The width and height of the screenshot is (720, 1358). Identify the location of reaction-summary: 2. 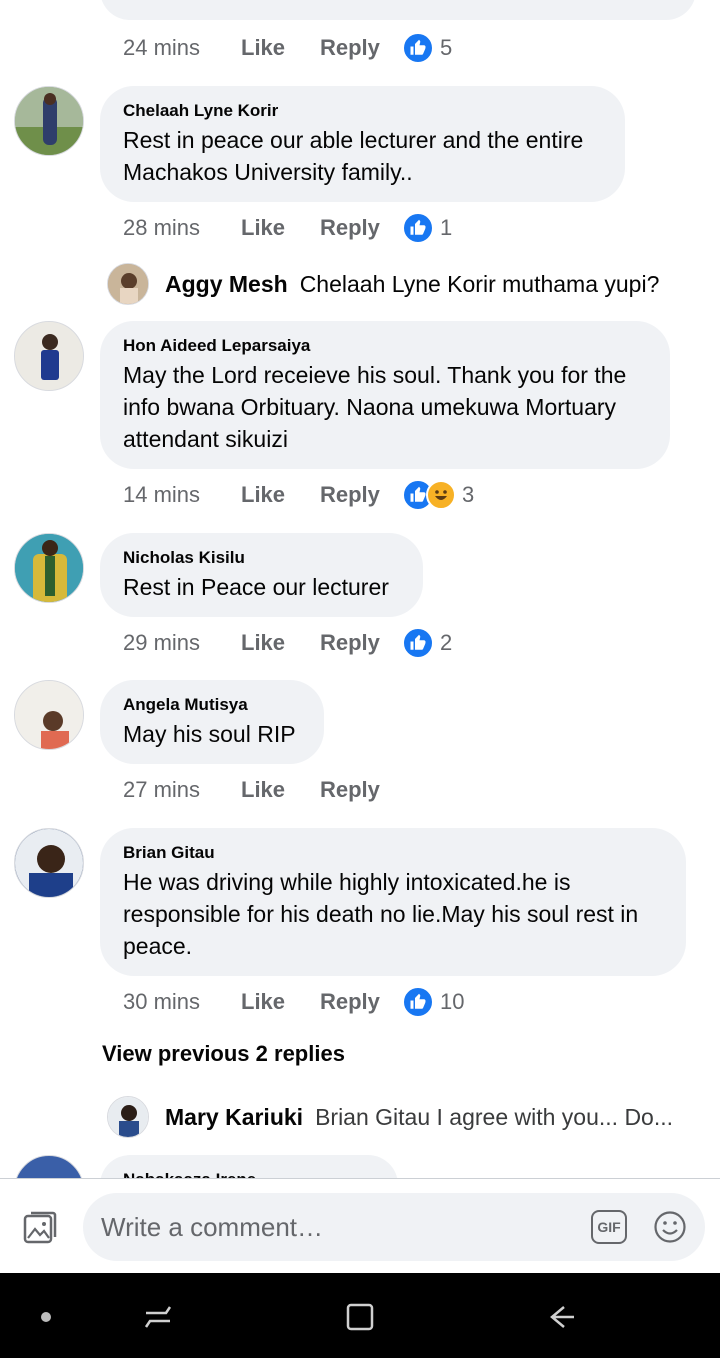
(427, 643).